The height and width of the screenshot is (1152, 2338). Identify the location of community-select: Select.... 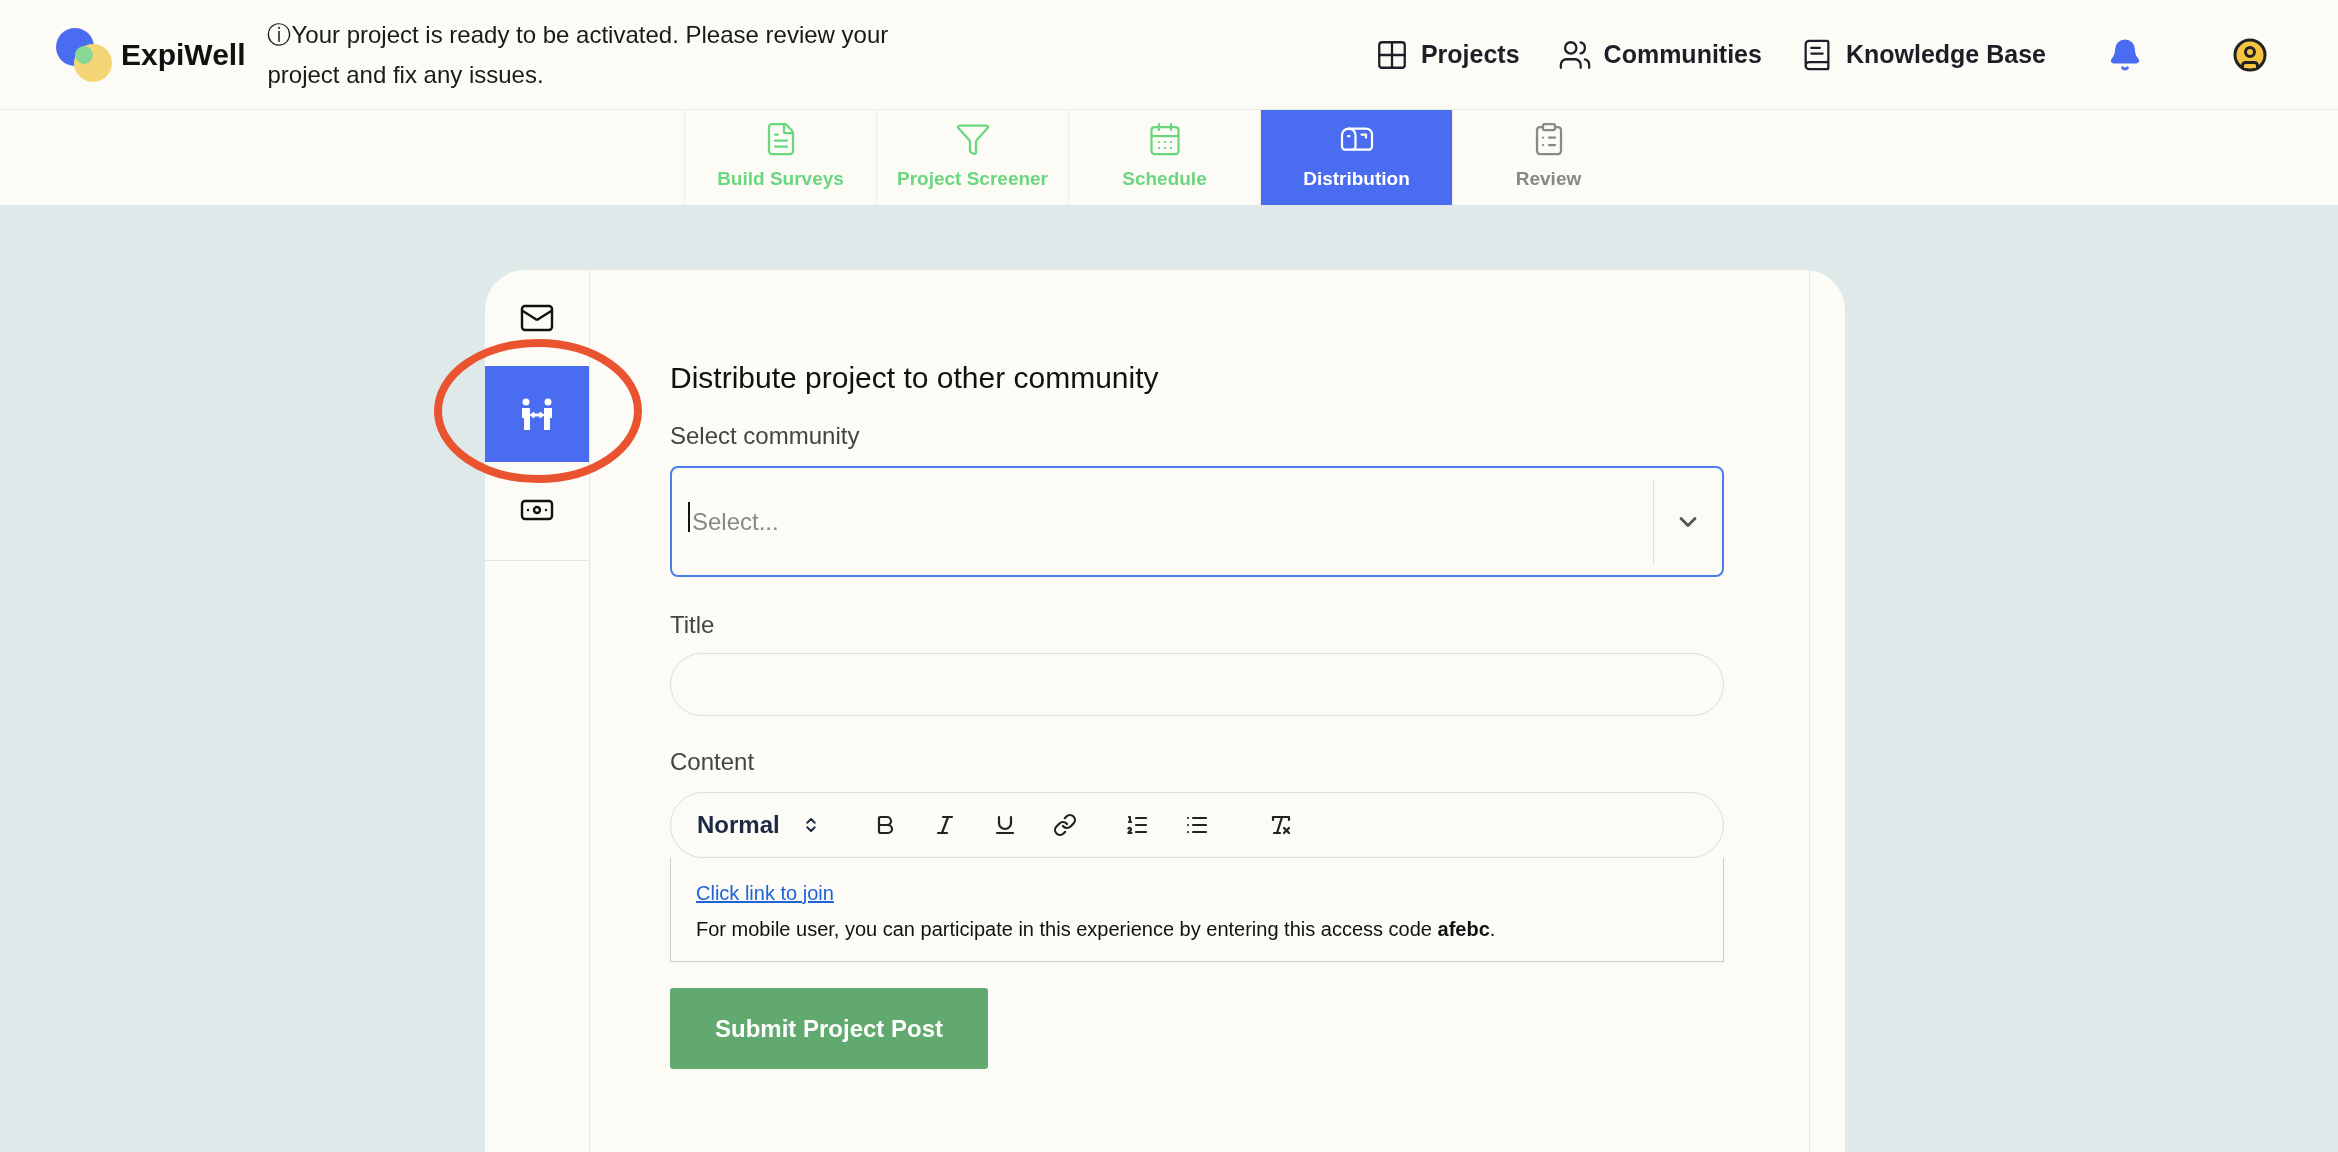
(1197, 521).